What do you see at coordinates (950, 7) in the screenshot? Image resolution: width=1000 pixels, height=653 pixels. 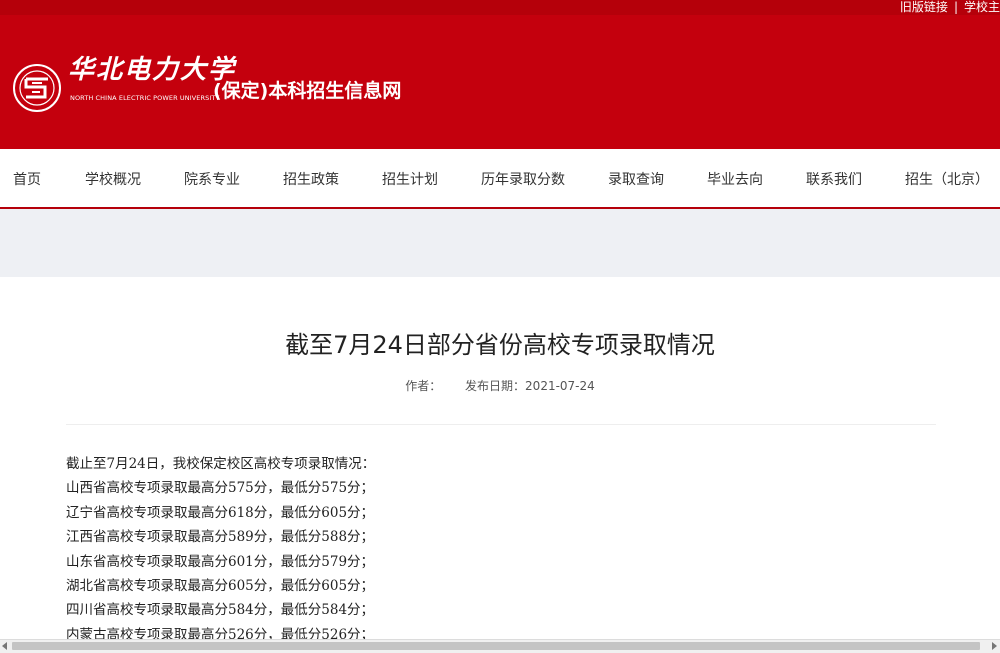 I see `top-links: 旧版链接 | 学校主` at bounding box center [950, 7].